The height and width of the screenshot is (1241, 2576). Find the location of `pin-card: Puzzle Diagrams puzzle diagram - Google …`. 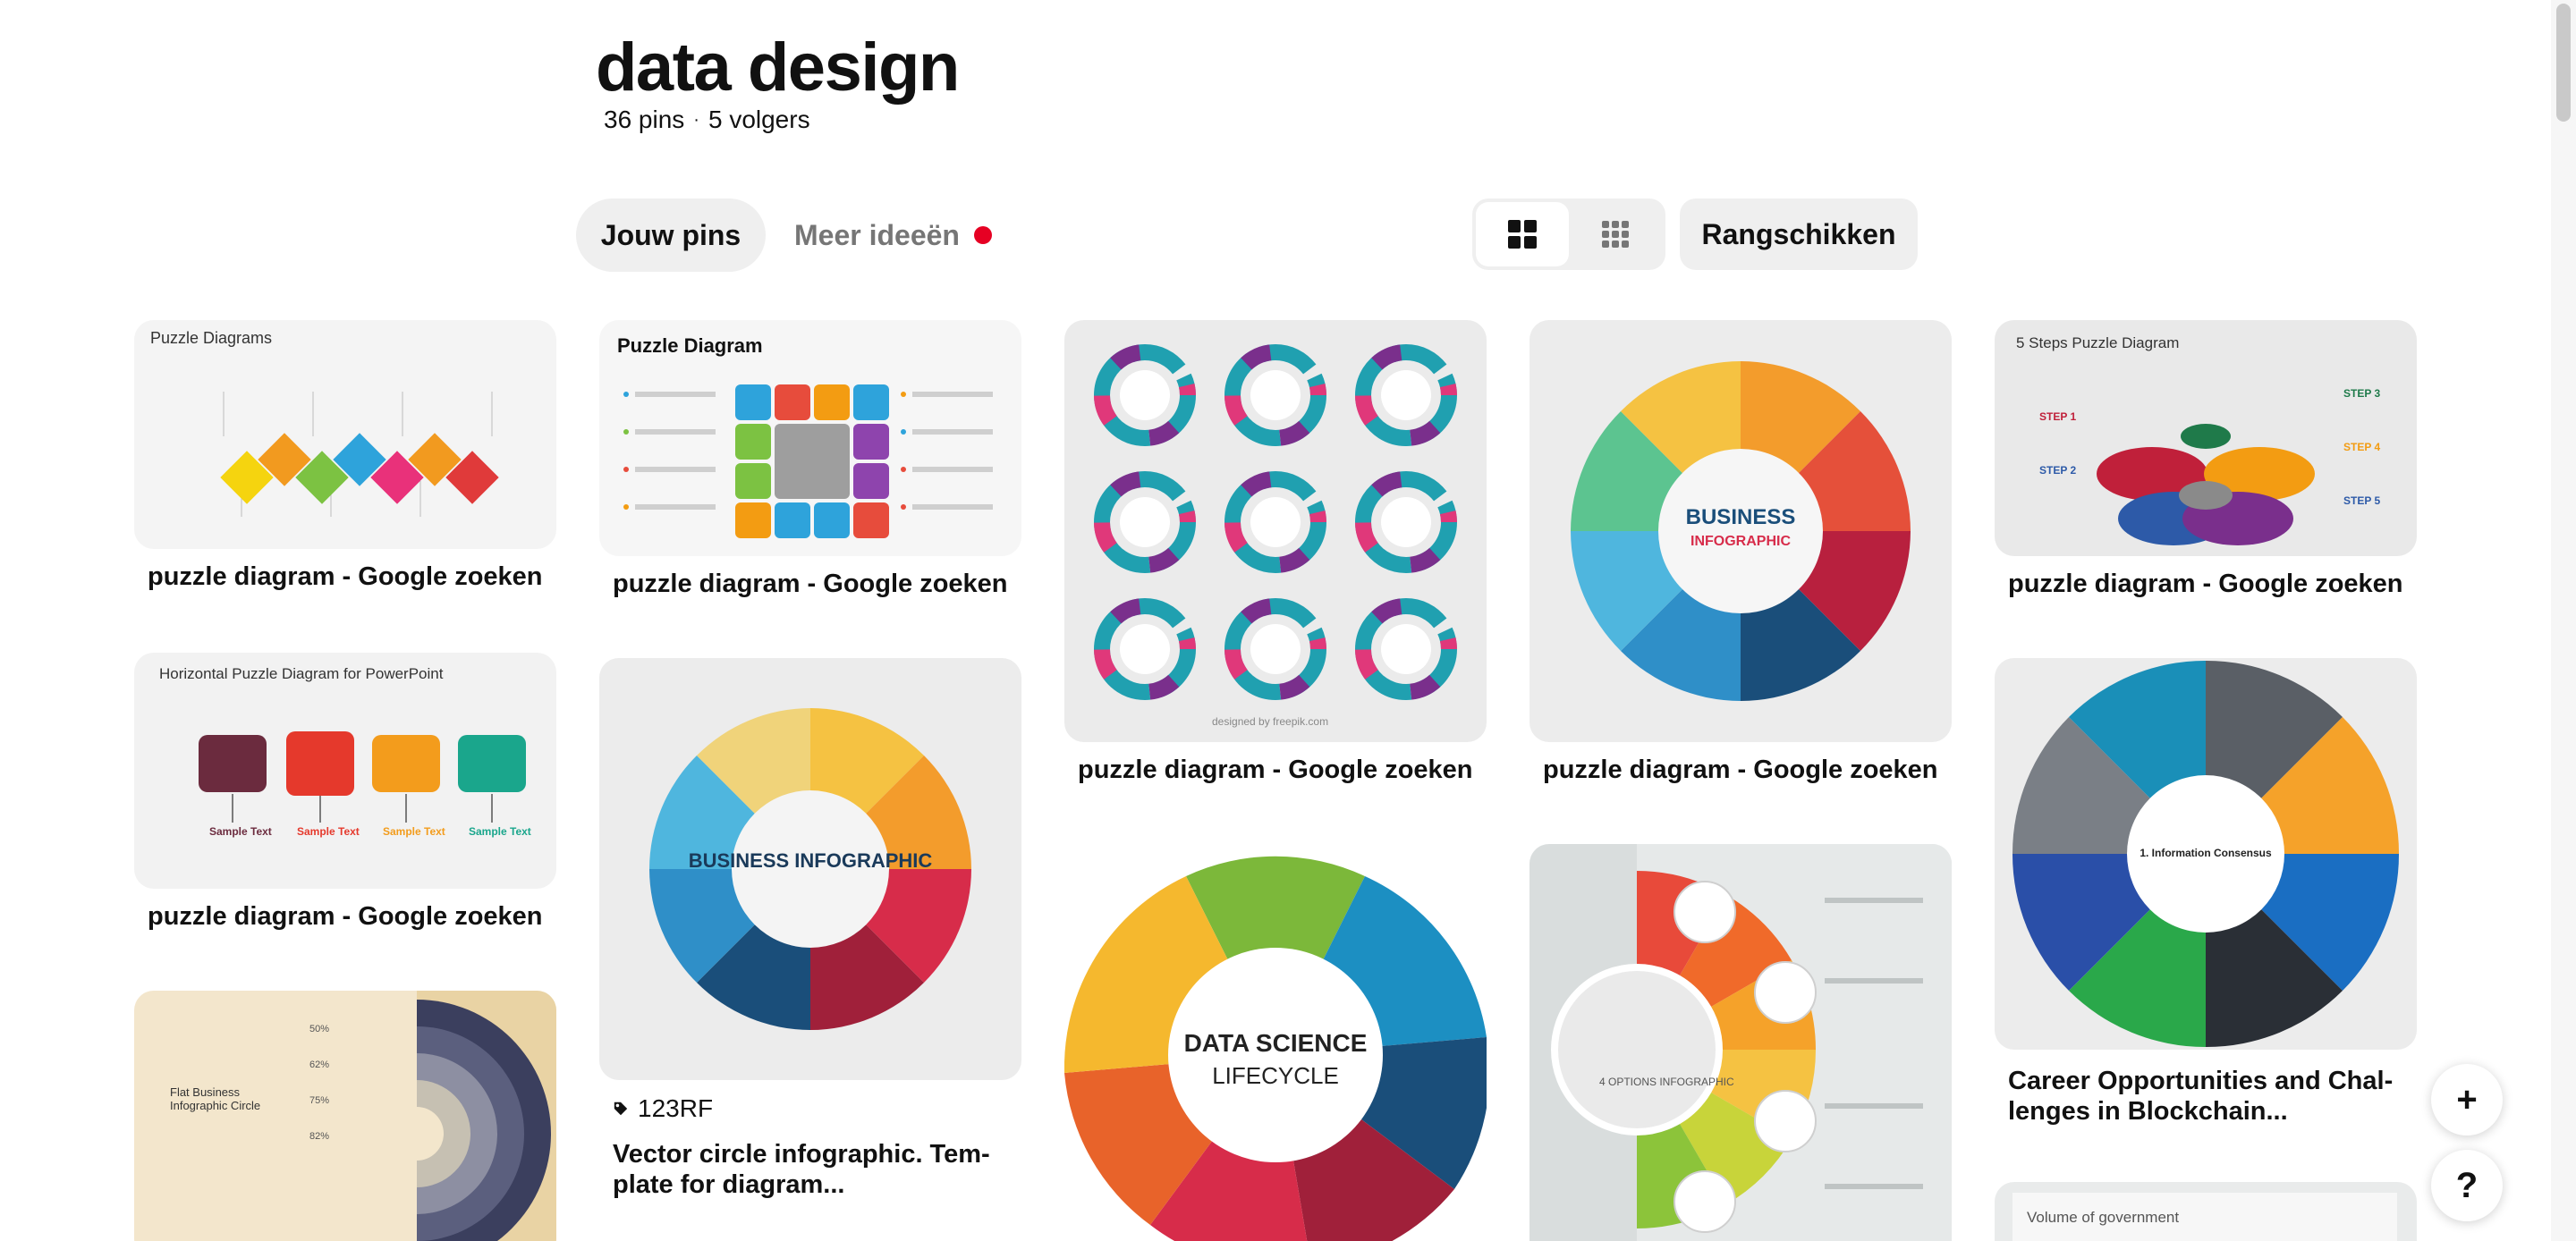

pin-card: Puzzle Diagrams puzzle diagram - Google … is located at coordinates (345, 456).